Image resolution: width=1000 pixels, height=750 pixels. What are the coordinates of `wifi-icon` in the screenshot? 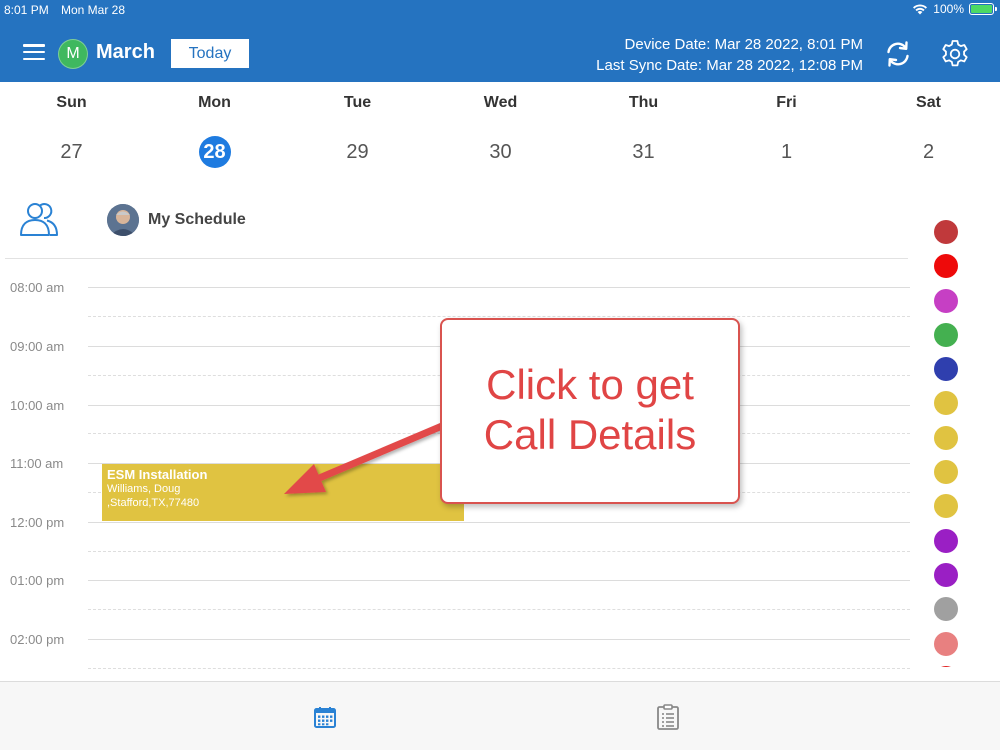 It's located at (920, 9).